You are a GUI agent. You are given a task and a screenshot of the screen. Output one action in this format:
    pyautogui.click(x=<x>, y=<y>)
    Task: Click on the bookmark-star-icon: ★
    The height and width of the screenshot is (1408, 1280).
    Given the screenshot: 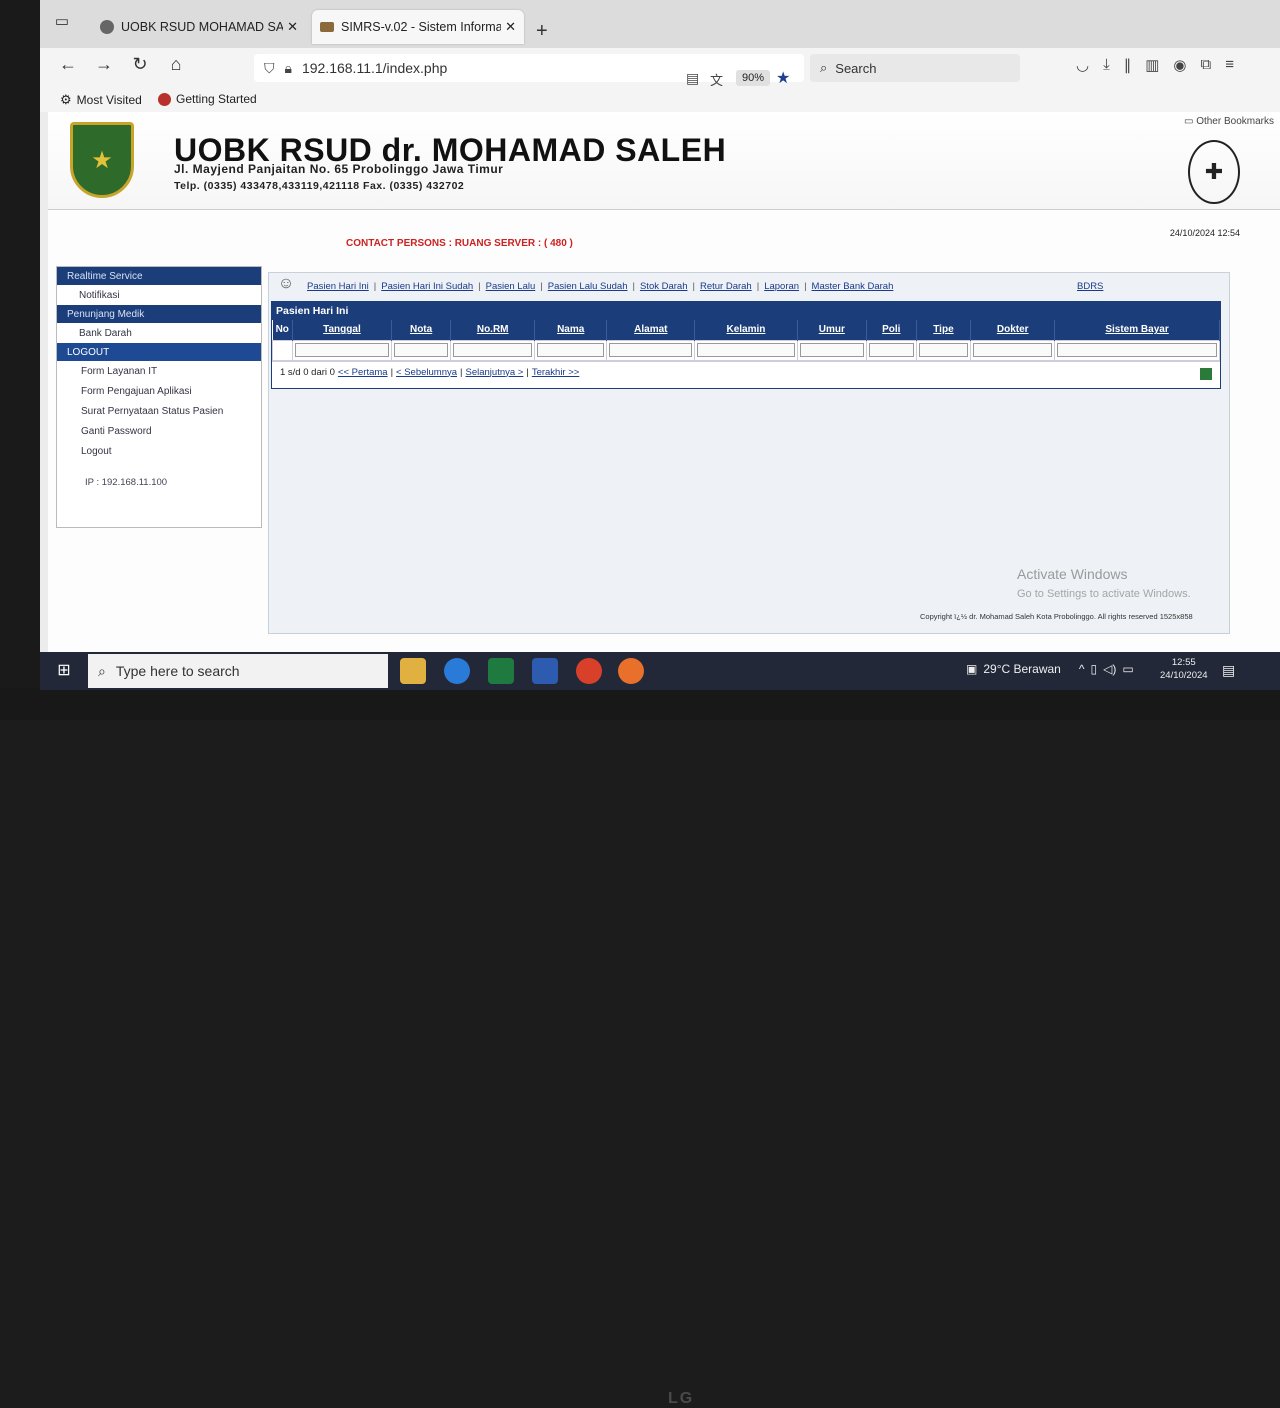 What is the action you would take?
    pyautogui.click(x=783, y=78)
    